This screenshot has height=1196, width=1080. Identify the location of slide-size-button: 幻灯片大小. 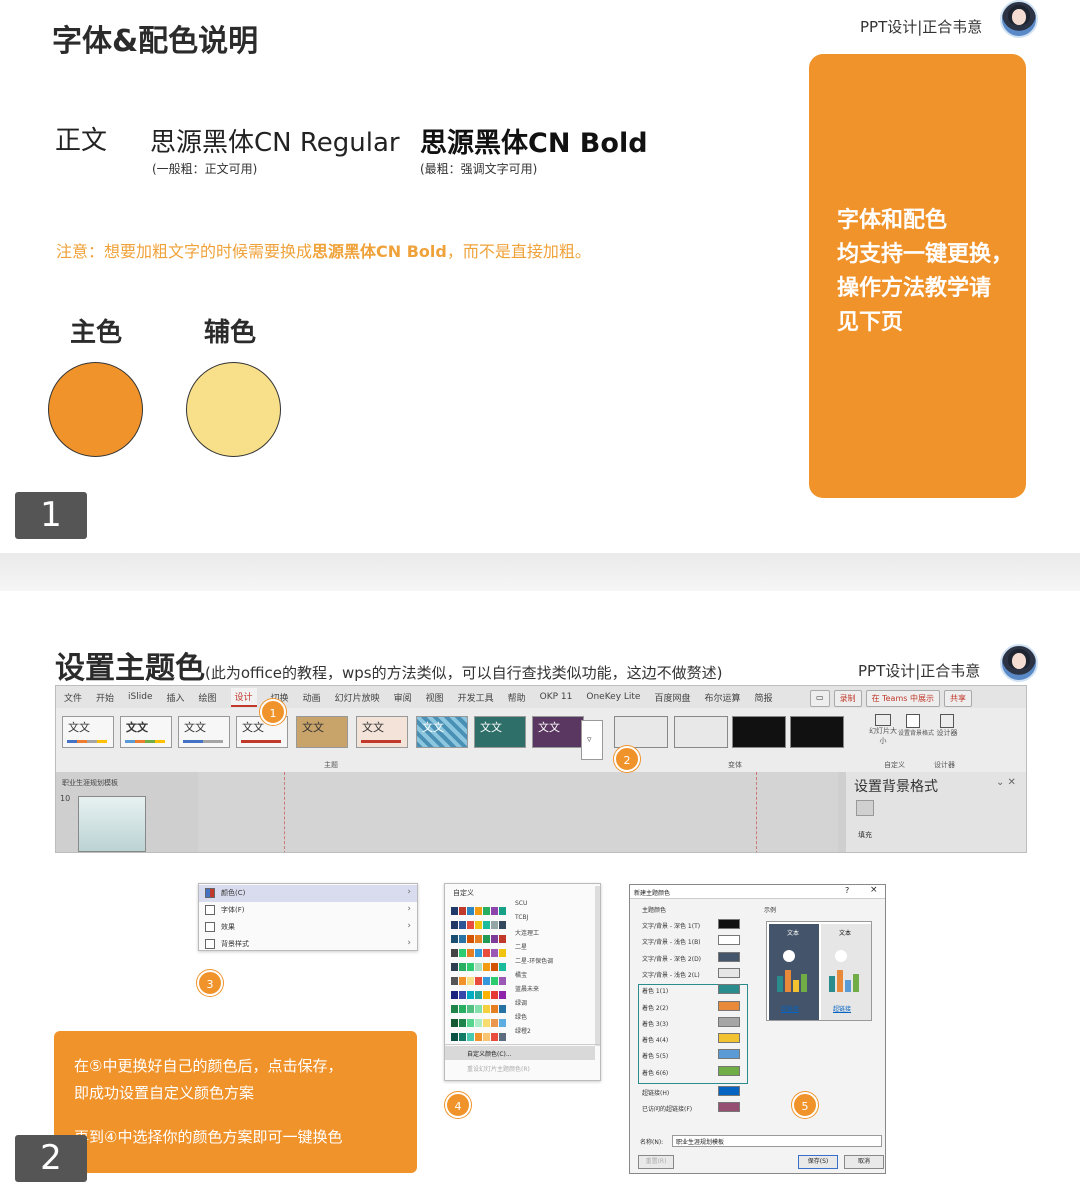
(883, 732).